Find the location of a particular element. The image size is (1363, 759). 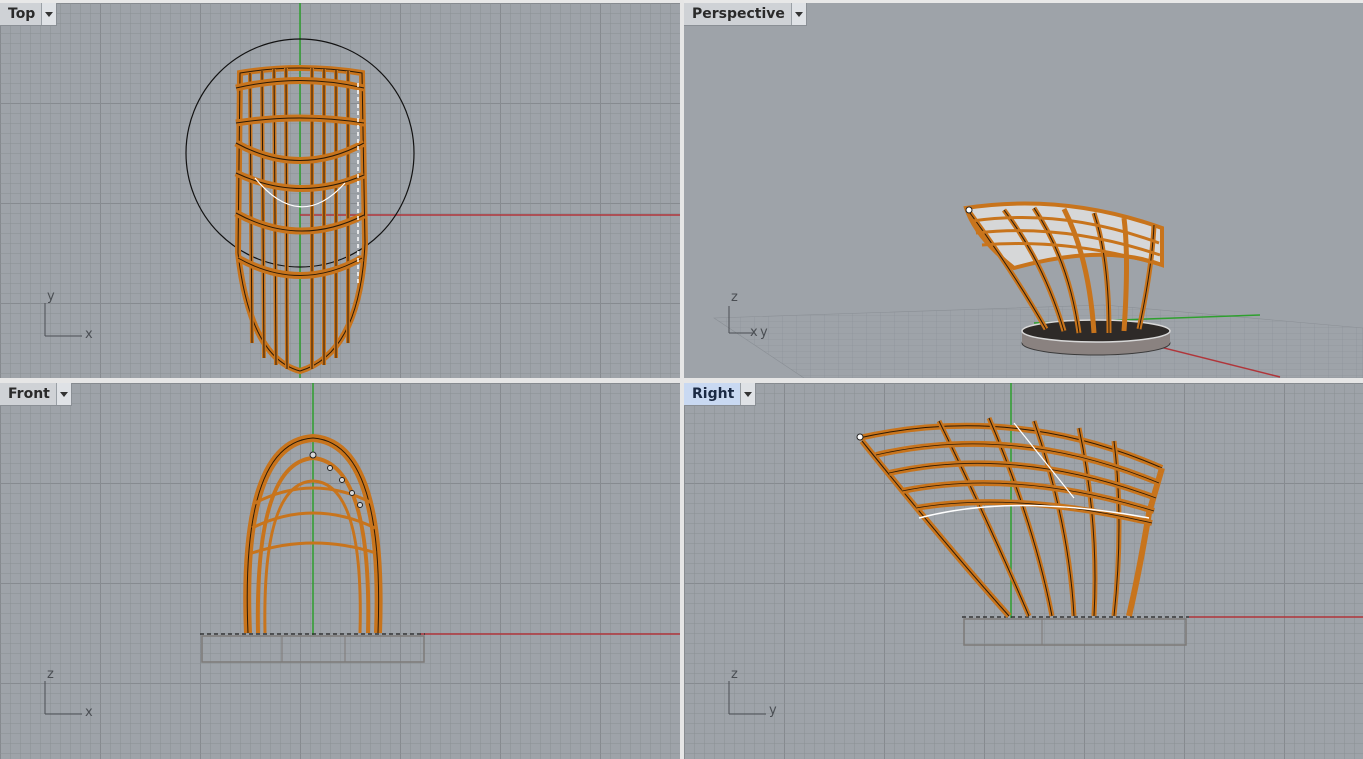

rib-structure is located at coordinates (1010, 517).